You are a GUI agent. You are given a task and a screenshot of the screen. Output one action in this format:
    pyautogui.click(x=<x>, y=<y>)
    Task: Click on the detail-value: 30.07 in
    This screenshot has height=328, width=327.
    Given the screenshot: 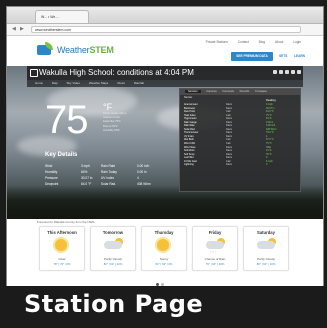 What is the action you would take?
    pyautogui.click(x=87, y=178)
    